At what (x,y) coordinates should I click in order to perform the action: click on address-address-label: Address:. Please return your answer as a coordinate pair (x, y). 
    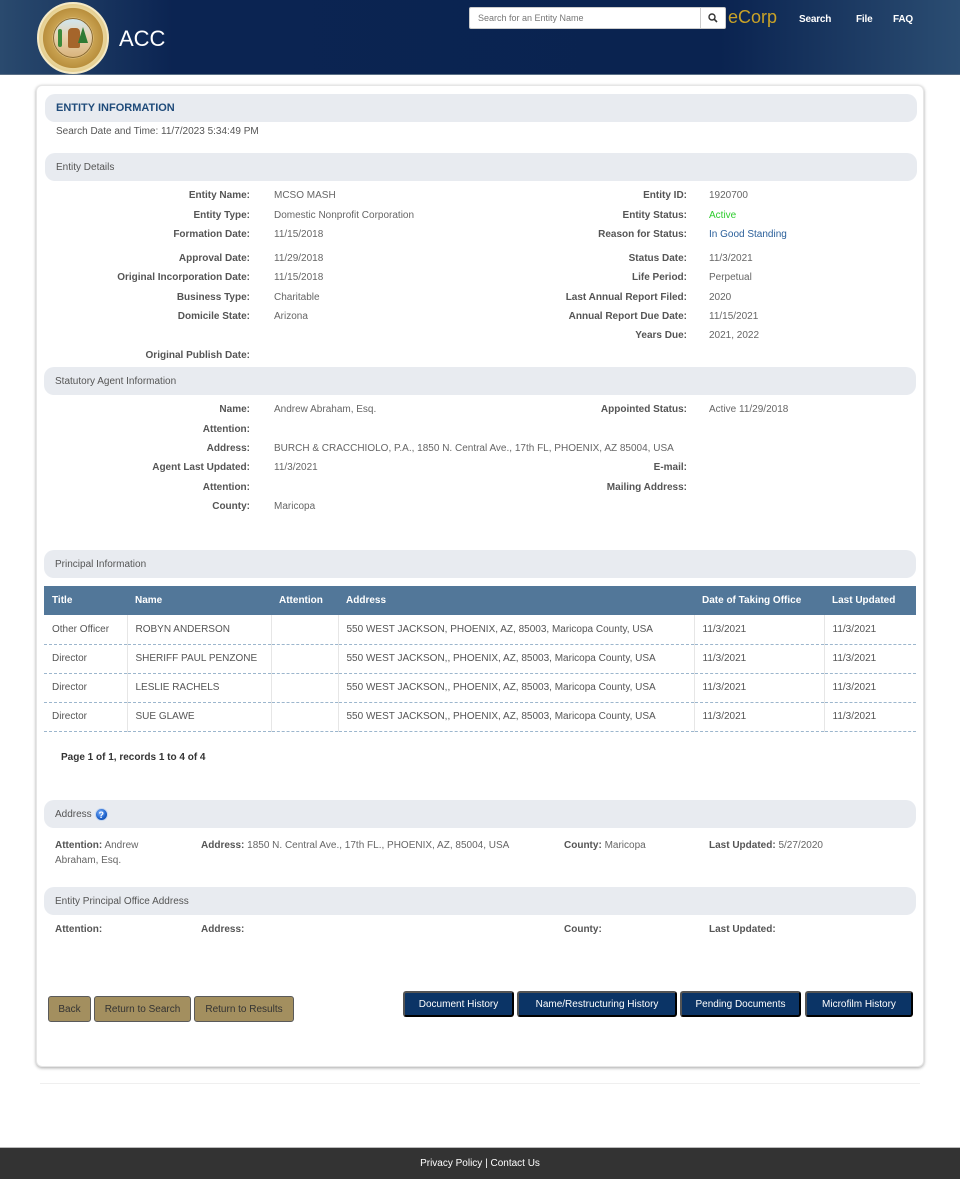
    Looking at the image, I should click on (223, 845).